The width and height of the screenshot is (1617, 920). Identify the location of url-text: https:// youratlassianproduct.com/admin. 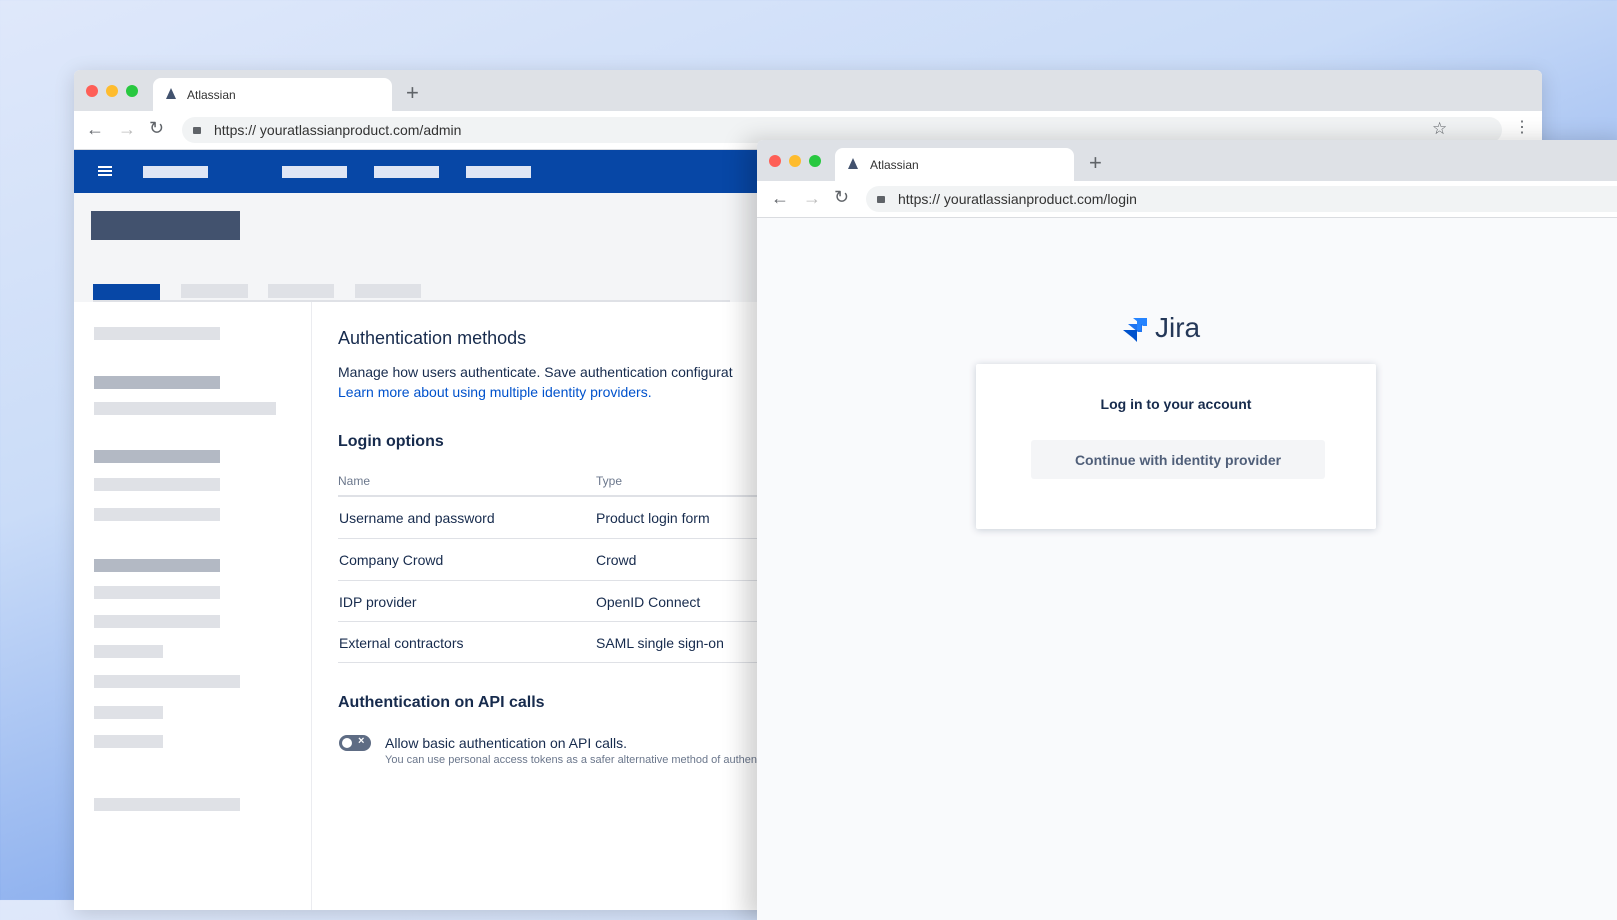
(338, 130).